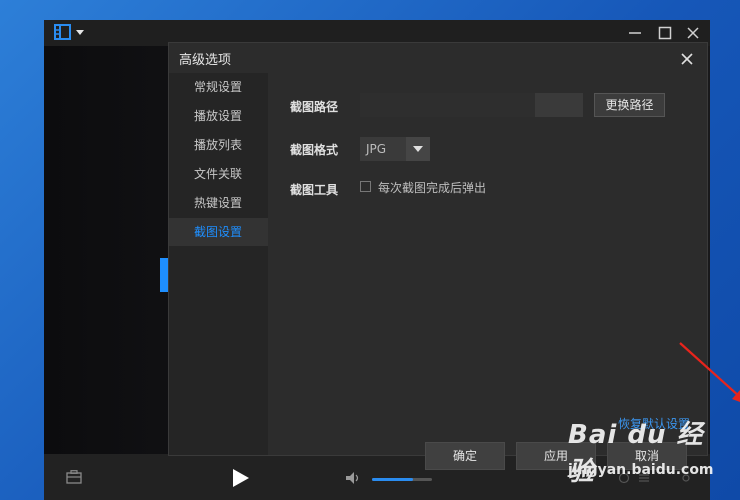  I want to click on sidebar-item-playback: 播放设置, so click(218, 116).